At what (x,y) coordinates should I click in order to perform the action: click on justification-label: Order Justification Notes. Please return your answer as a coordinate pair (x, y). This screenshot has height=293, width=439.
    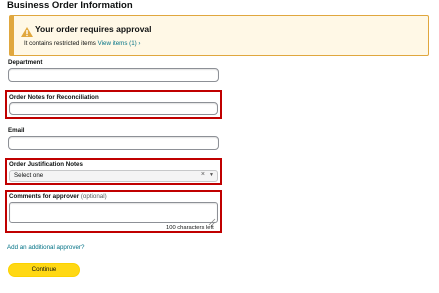
    Looking at the image, I should click on (46, 164).